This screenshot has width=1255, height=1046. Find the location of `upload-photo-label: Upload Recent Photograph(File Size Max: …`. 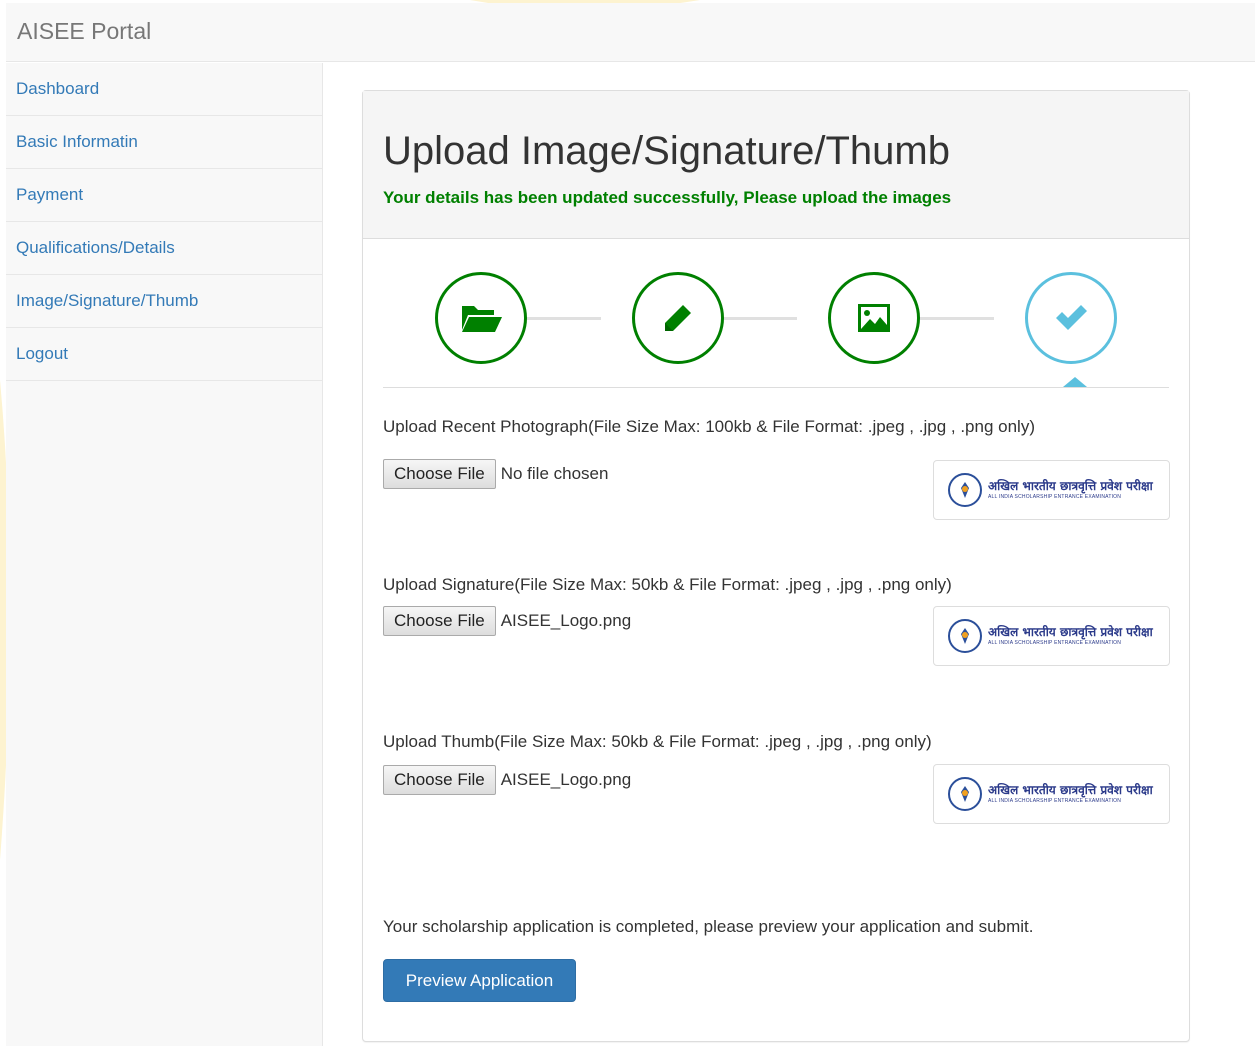

upload-photo-label: Upload Recent Photograph(File Size Max: … is located at coordinates (709, 426).